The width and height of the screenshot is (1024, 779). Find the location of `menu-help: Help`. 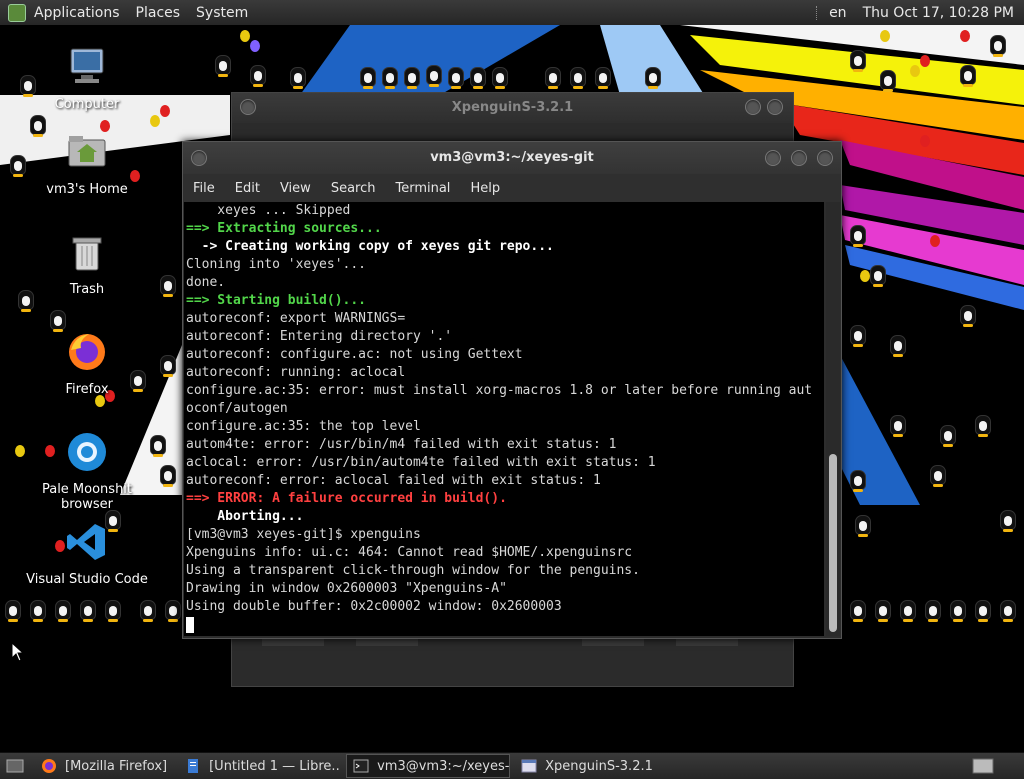

menu-help: Help is located at coordinates (485, 188).